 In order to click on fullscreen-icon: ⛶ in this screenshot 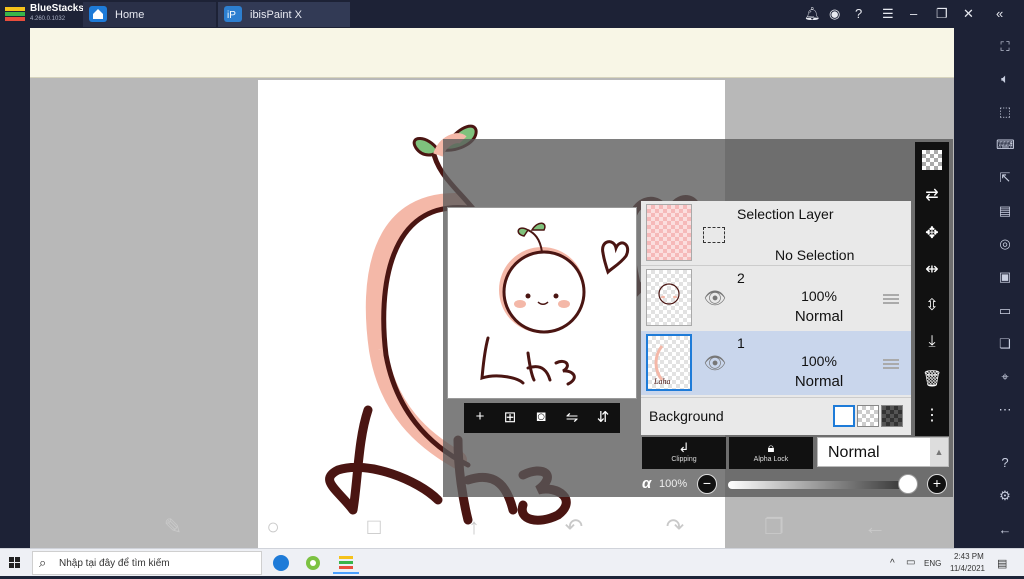, I will do `click(1005, 47)`.